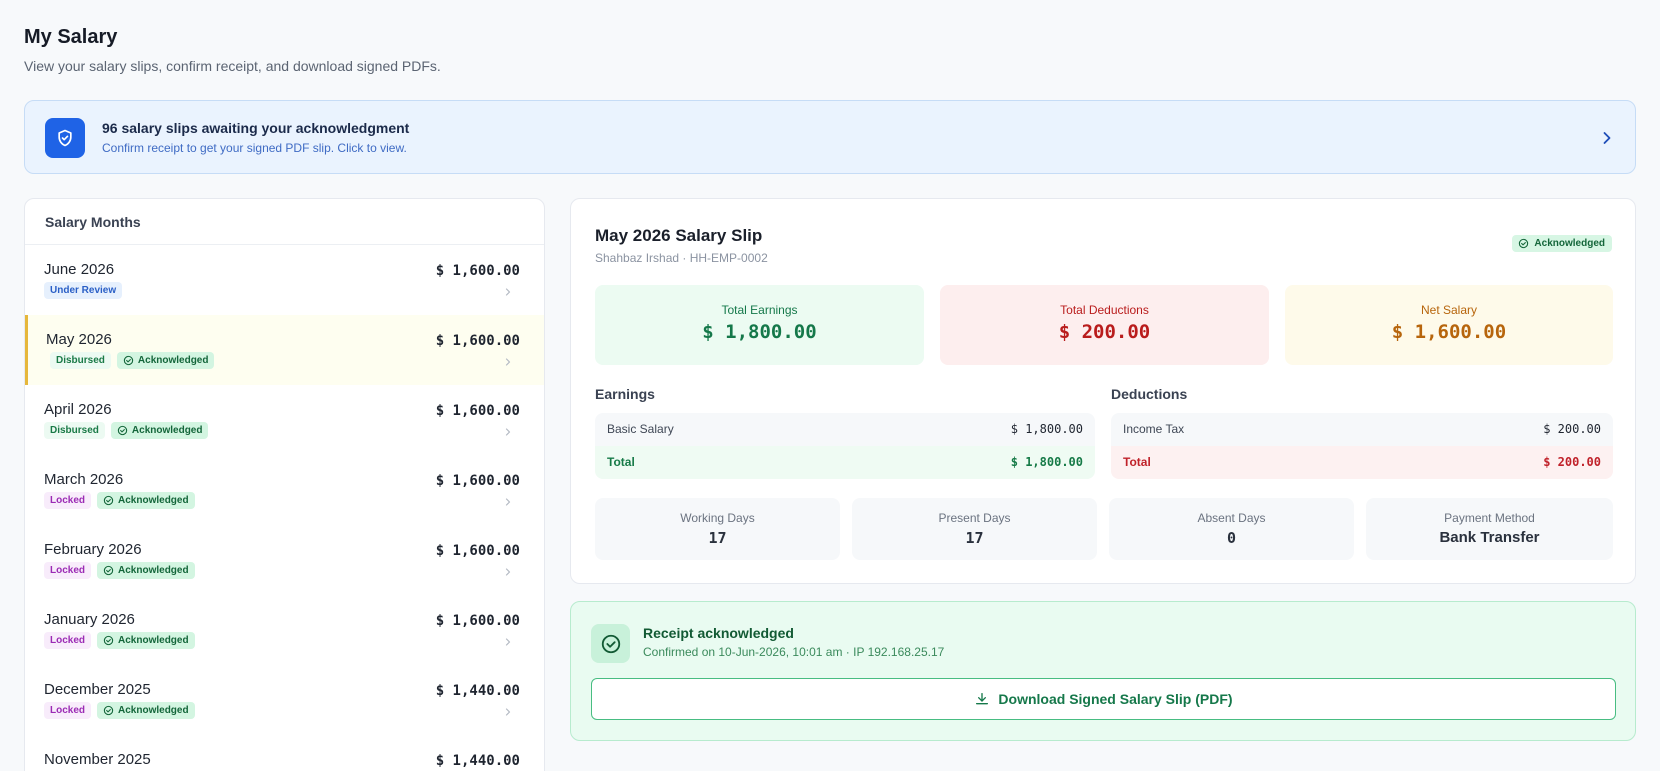 This screenshot has width=1660, height=771. What do you see at coordinates (1489, 518) in the screenshot?
I see `payment-method-label: Payment Method` at bounding box center [1489, 518].